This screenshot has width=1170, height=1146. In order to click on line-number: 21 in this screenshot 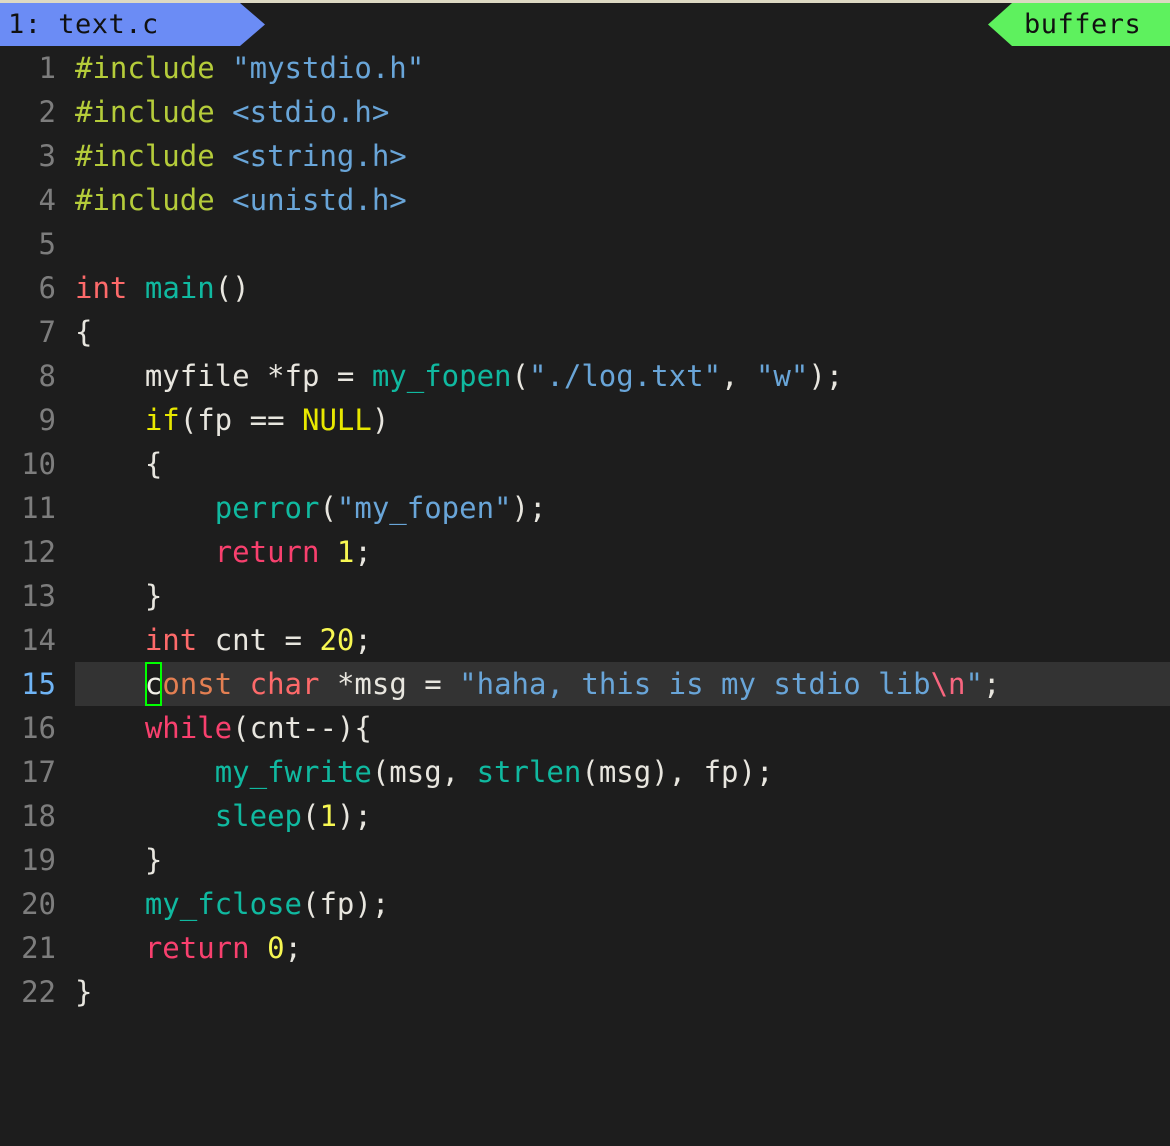, I will do `click(38, 948)`.